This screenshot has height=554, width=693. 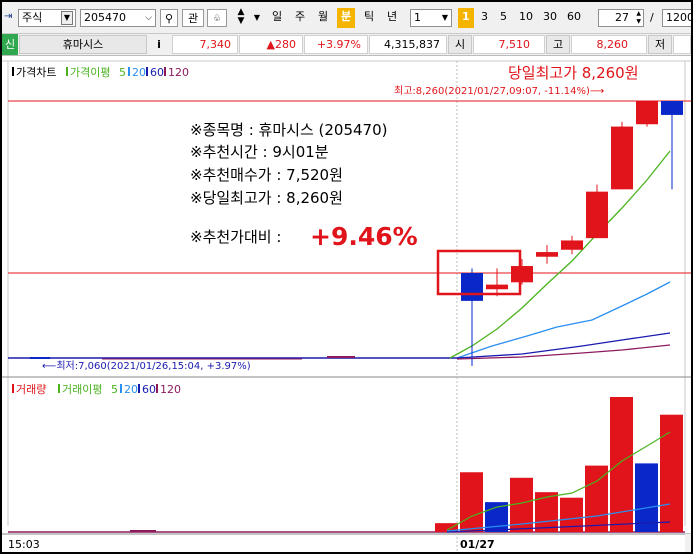 What do you see at coordinates (90, 72) in the screenshot?
I see `legend-price-ma: 가격이평` at bounding box center [90, 72].